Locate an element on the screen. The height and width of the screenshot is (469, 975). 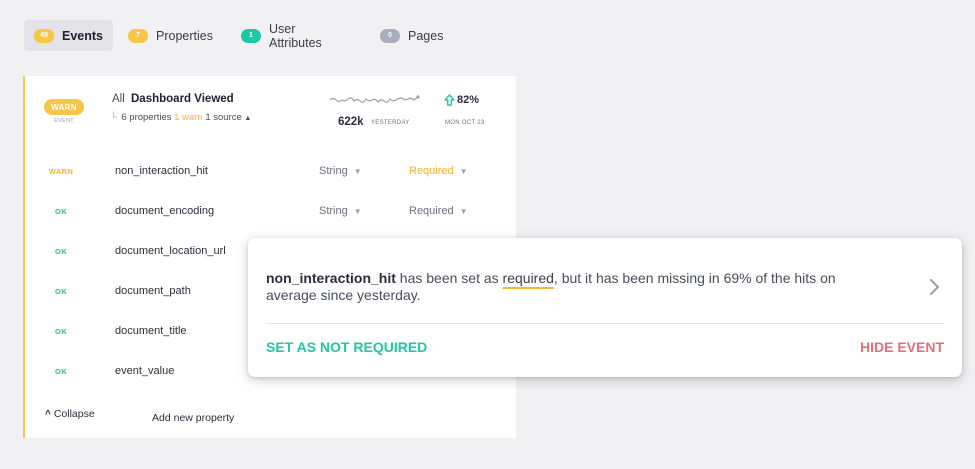
event-property-count: 6 properties is located at coordinates (146, 117).